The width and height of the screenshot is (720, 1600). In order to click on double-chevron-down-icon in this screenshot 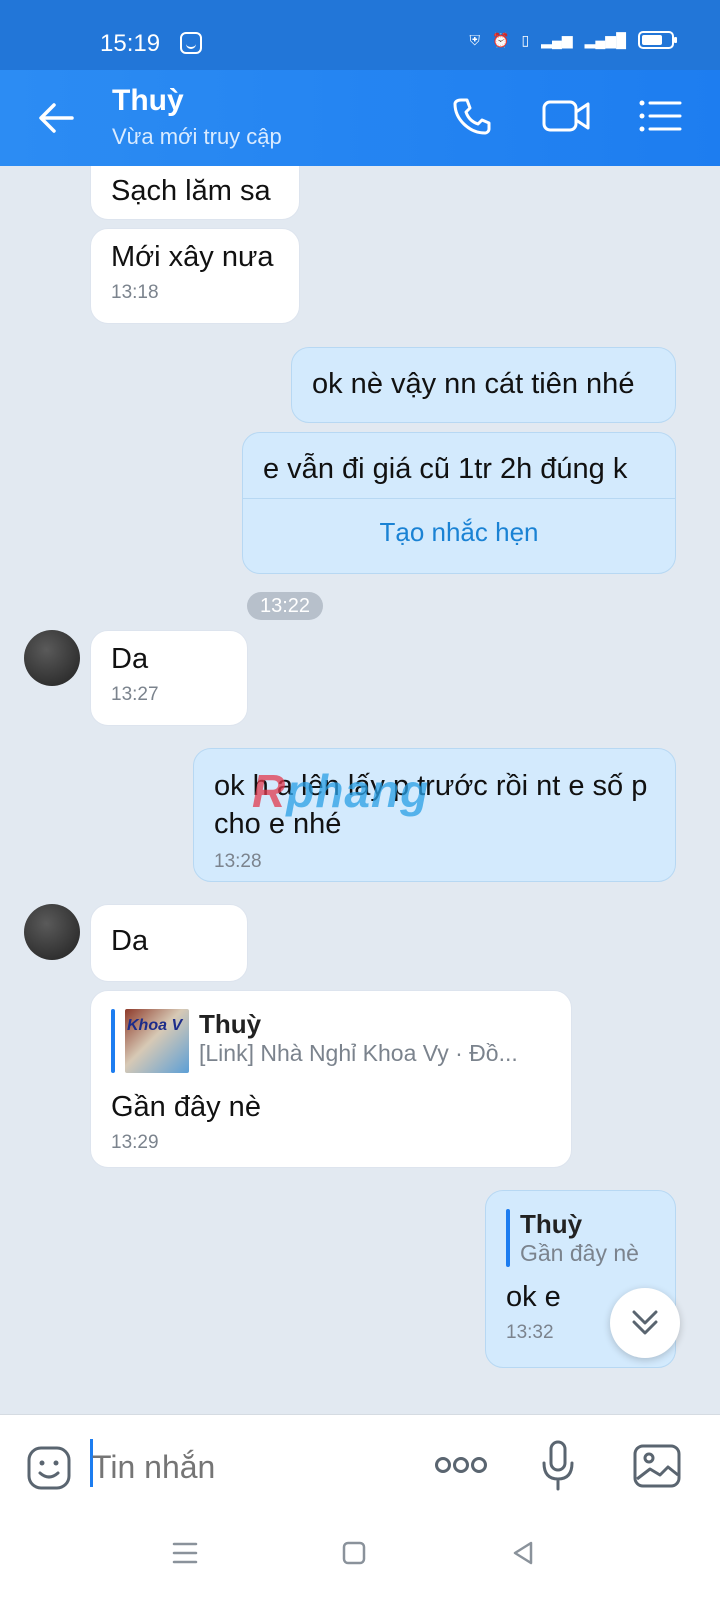, I will do `click(645, 1322)`.